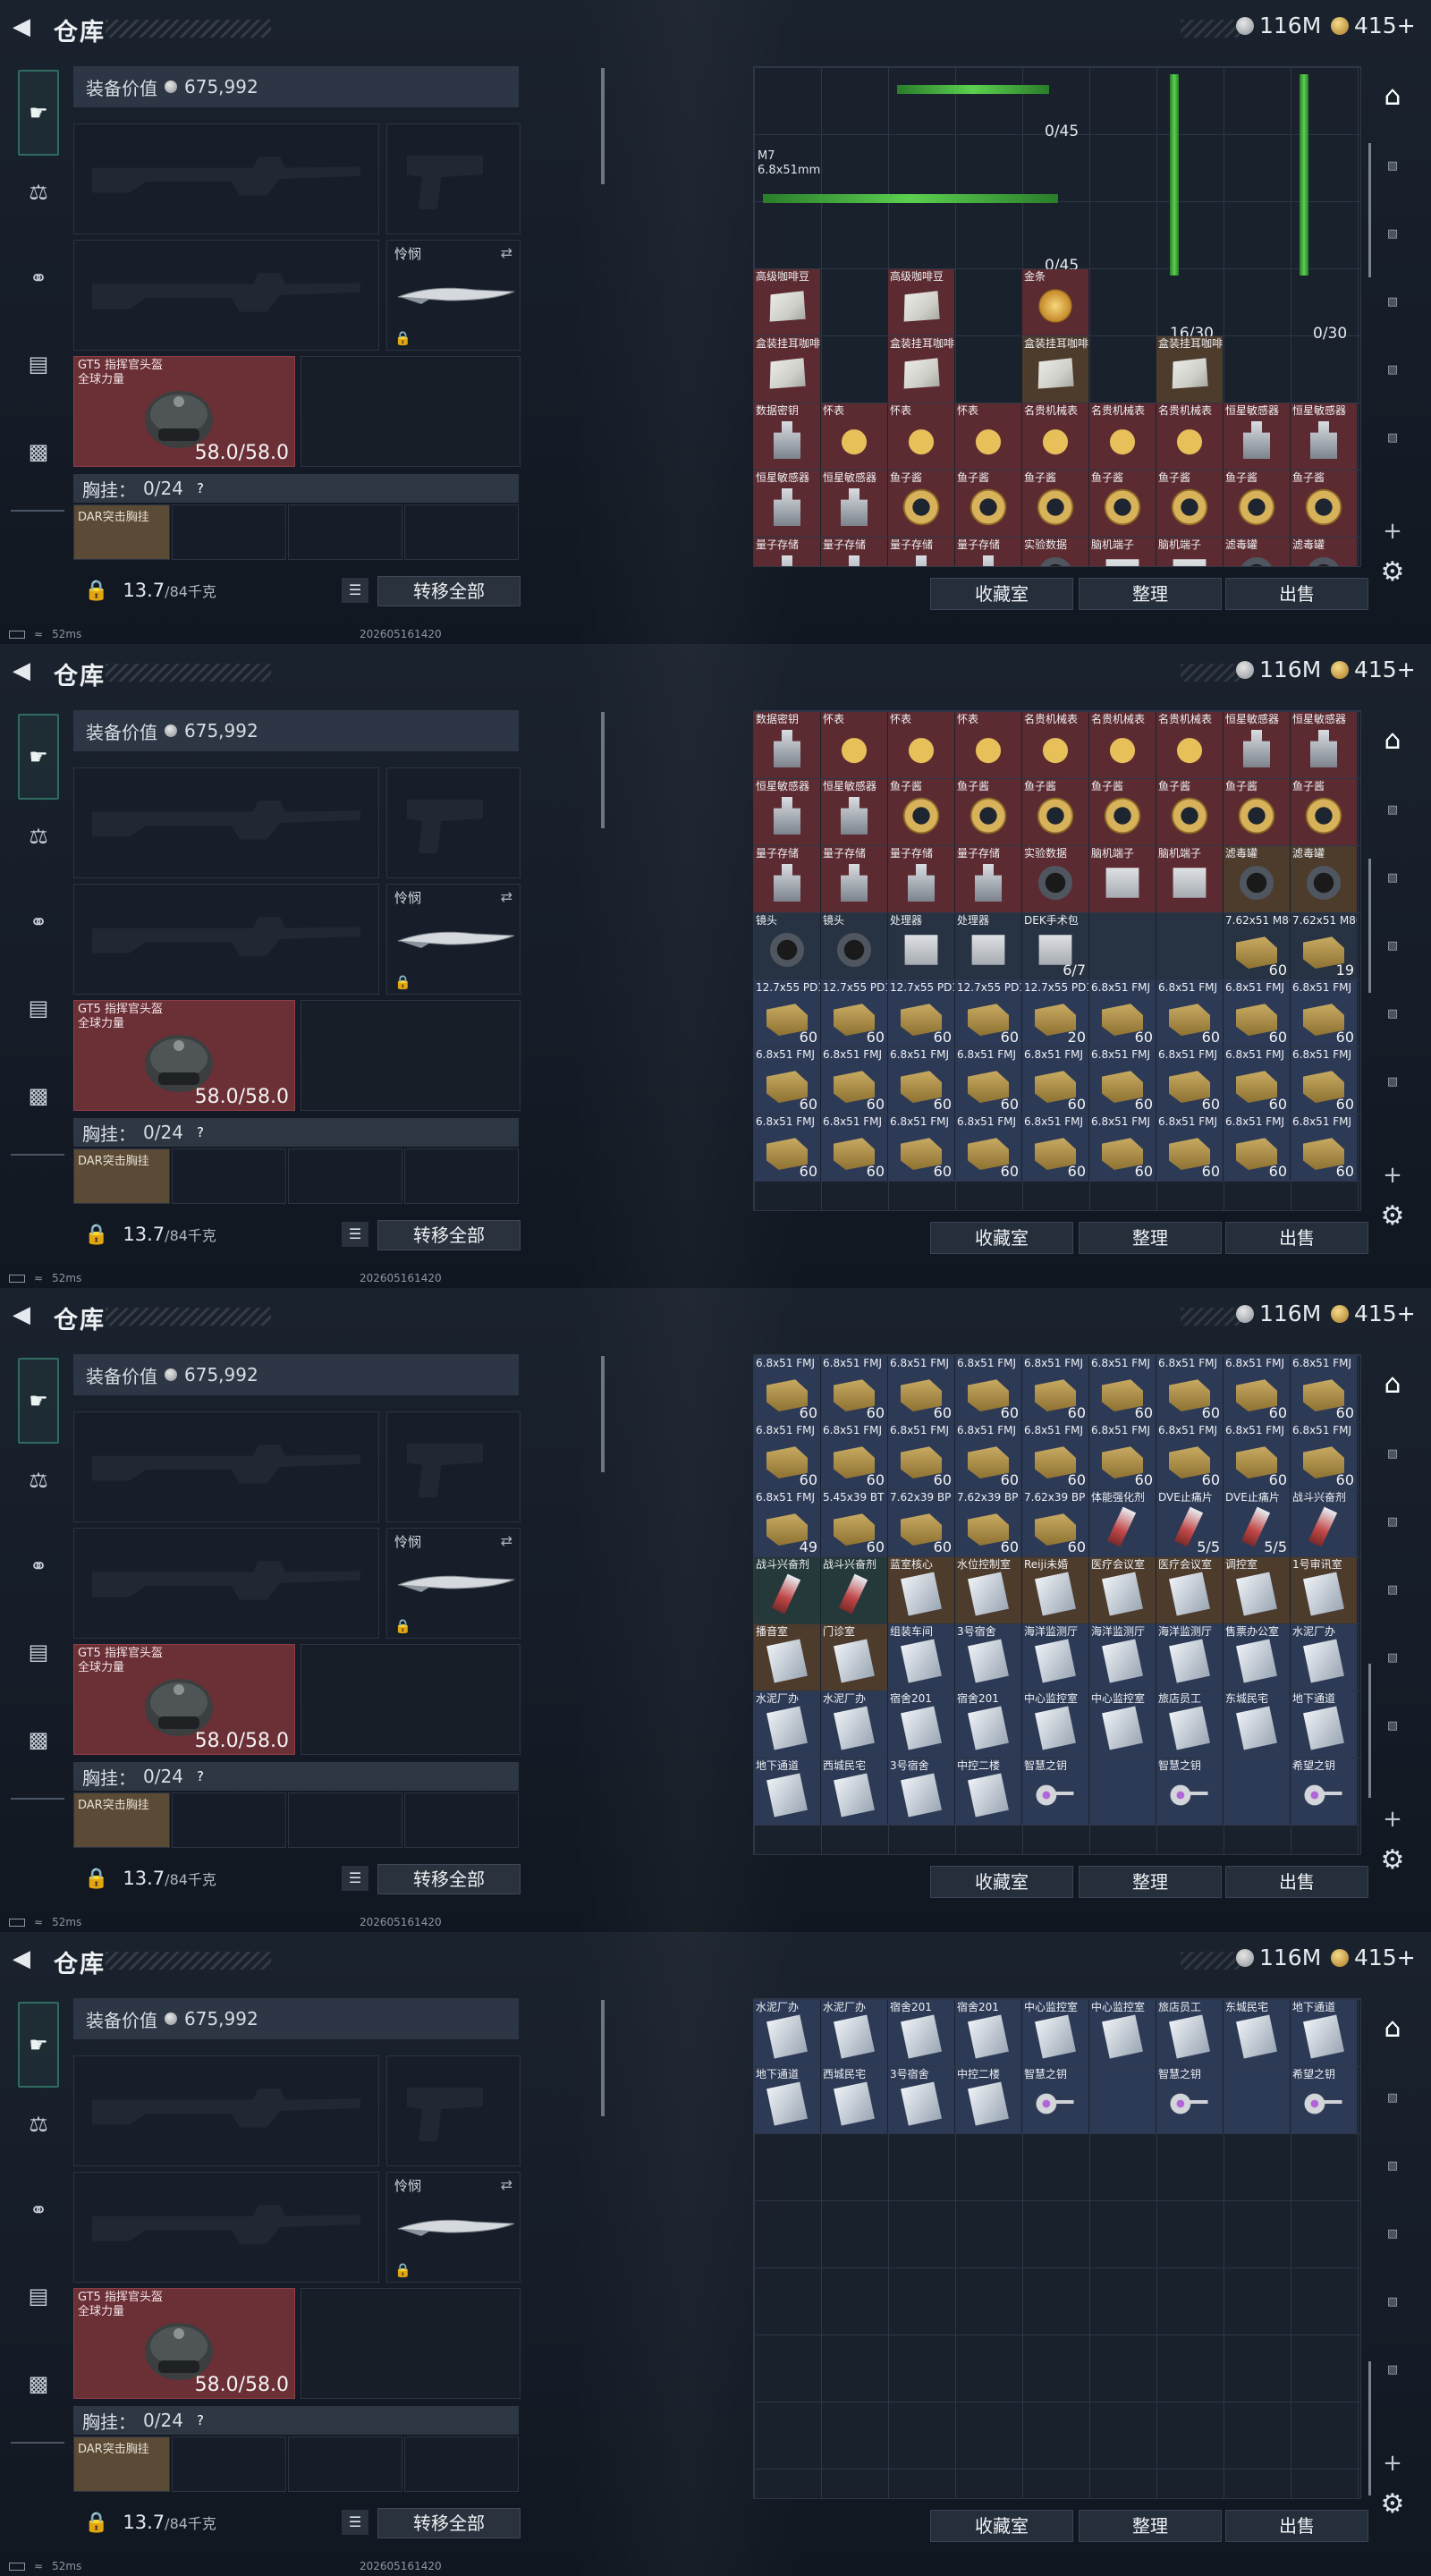 The image size is (1431, 2576). I want to click on backpack-tab-icon: ▩, so click(39, 2383).